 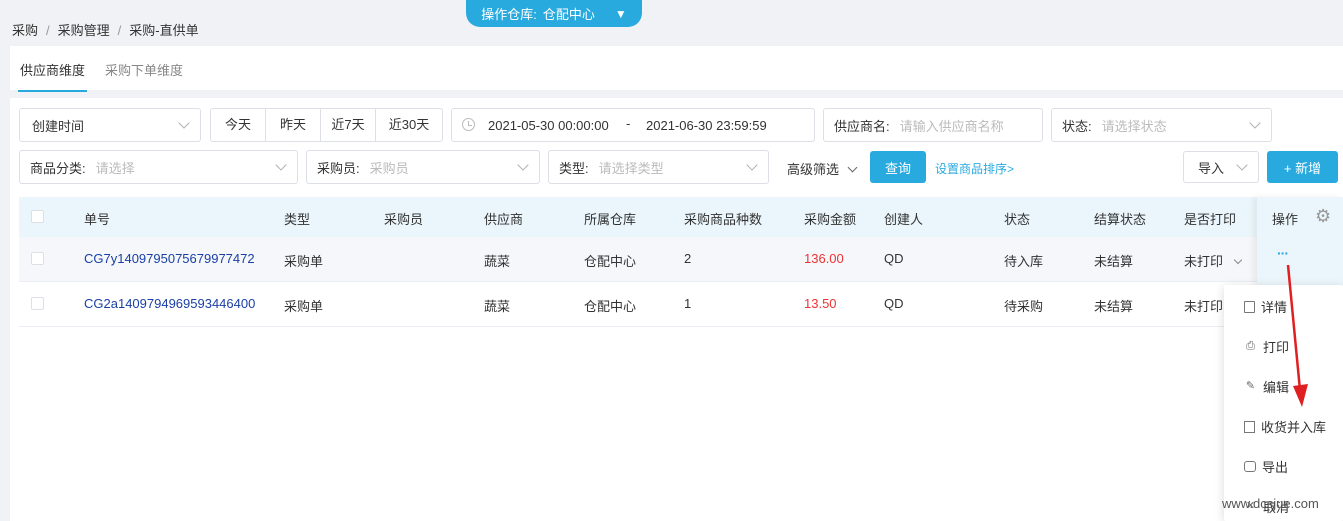 What do you see at coordinates (1249, 306) in the screenshot?
I see `detail-icon` at bounding box center [1249, 306].